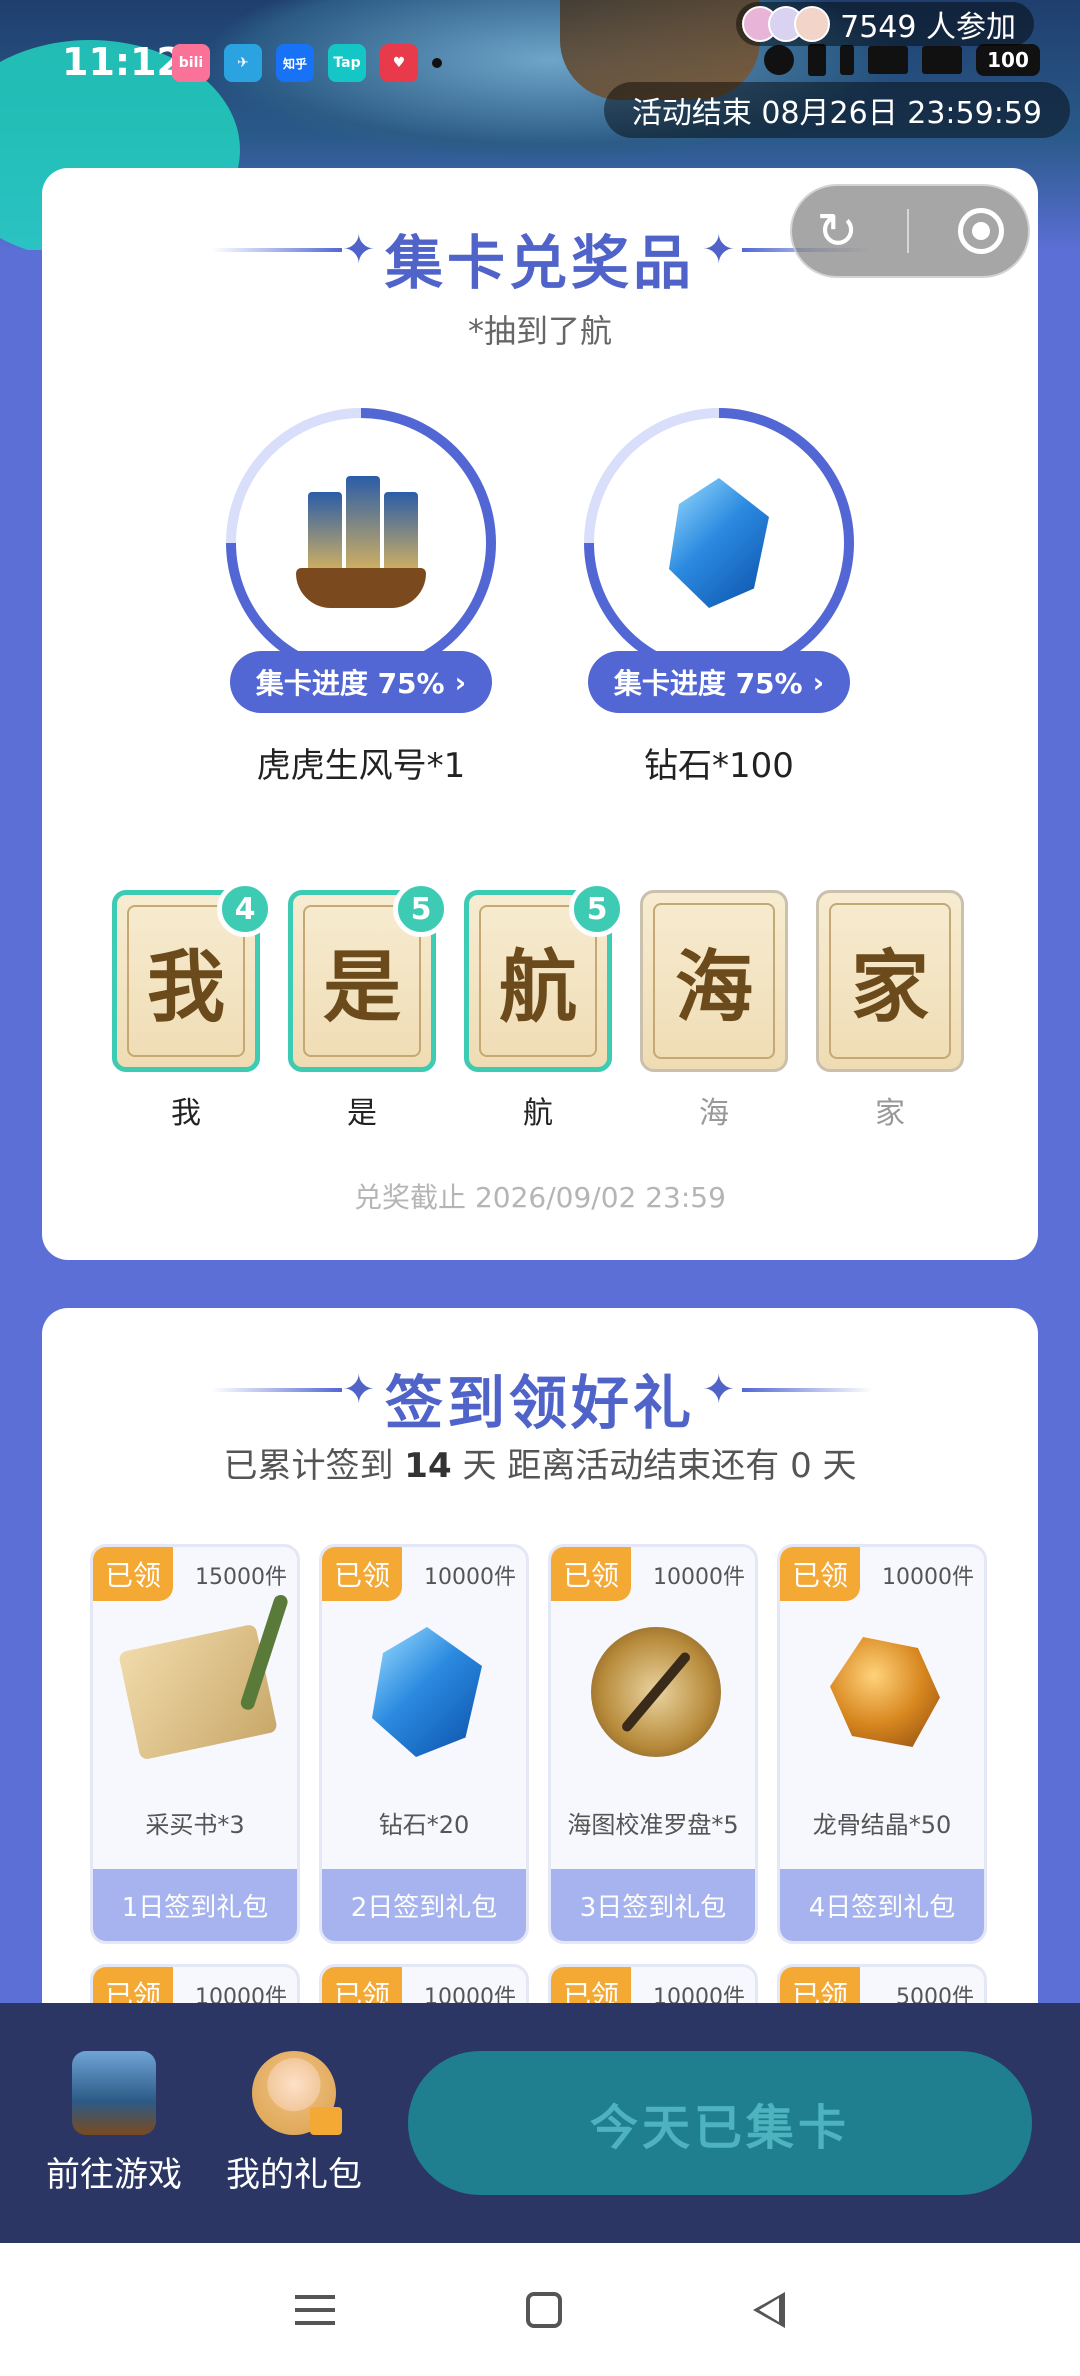  I want to click on heart-icon: ♥, so click(399, 63).